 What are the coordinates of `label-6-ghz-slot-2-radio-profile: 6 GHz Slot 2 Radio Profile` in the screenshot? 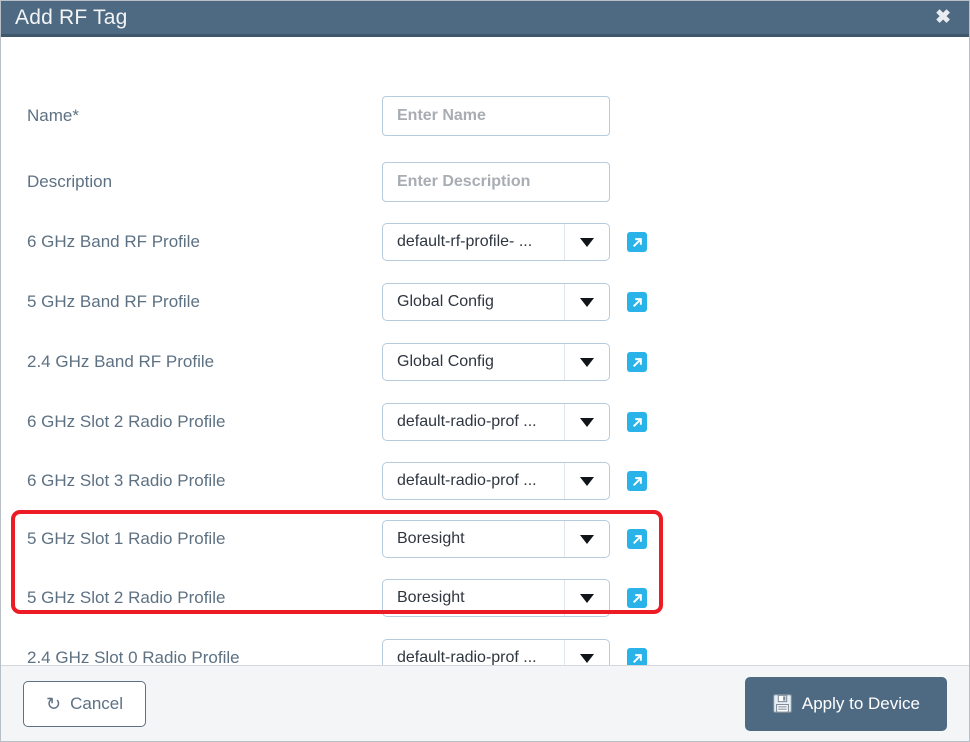 It's located at (126, 421).